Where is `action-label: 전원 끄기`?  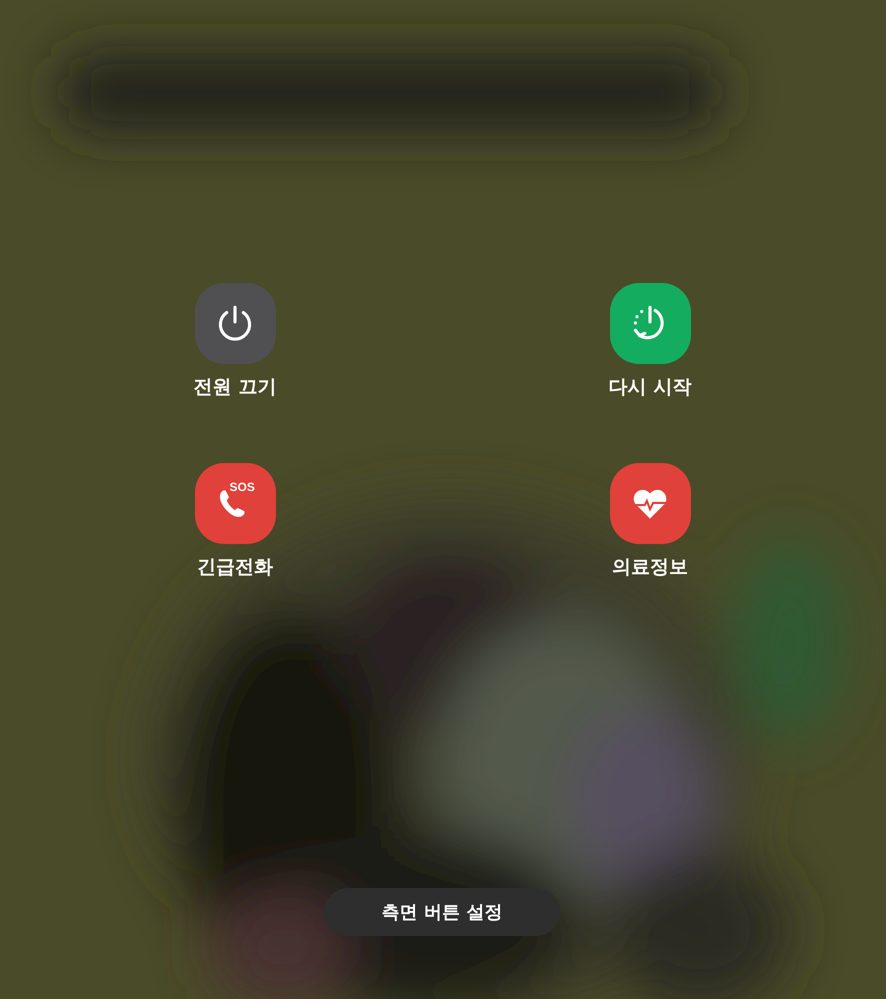 action-label: 전원 끄기 is located at coordinates (235, 387).